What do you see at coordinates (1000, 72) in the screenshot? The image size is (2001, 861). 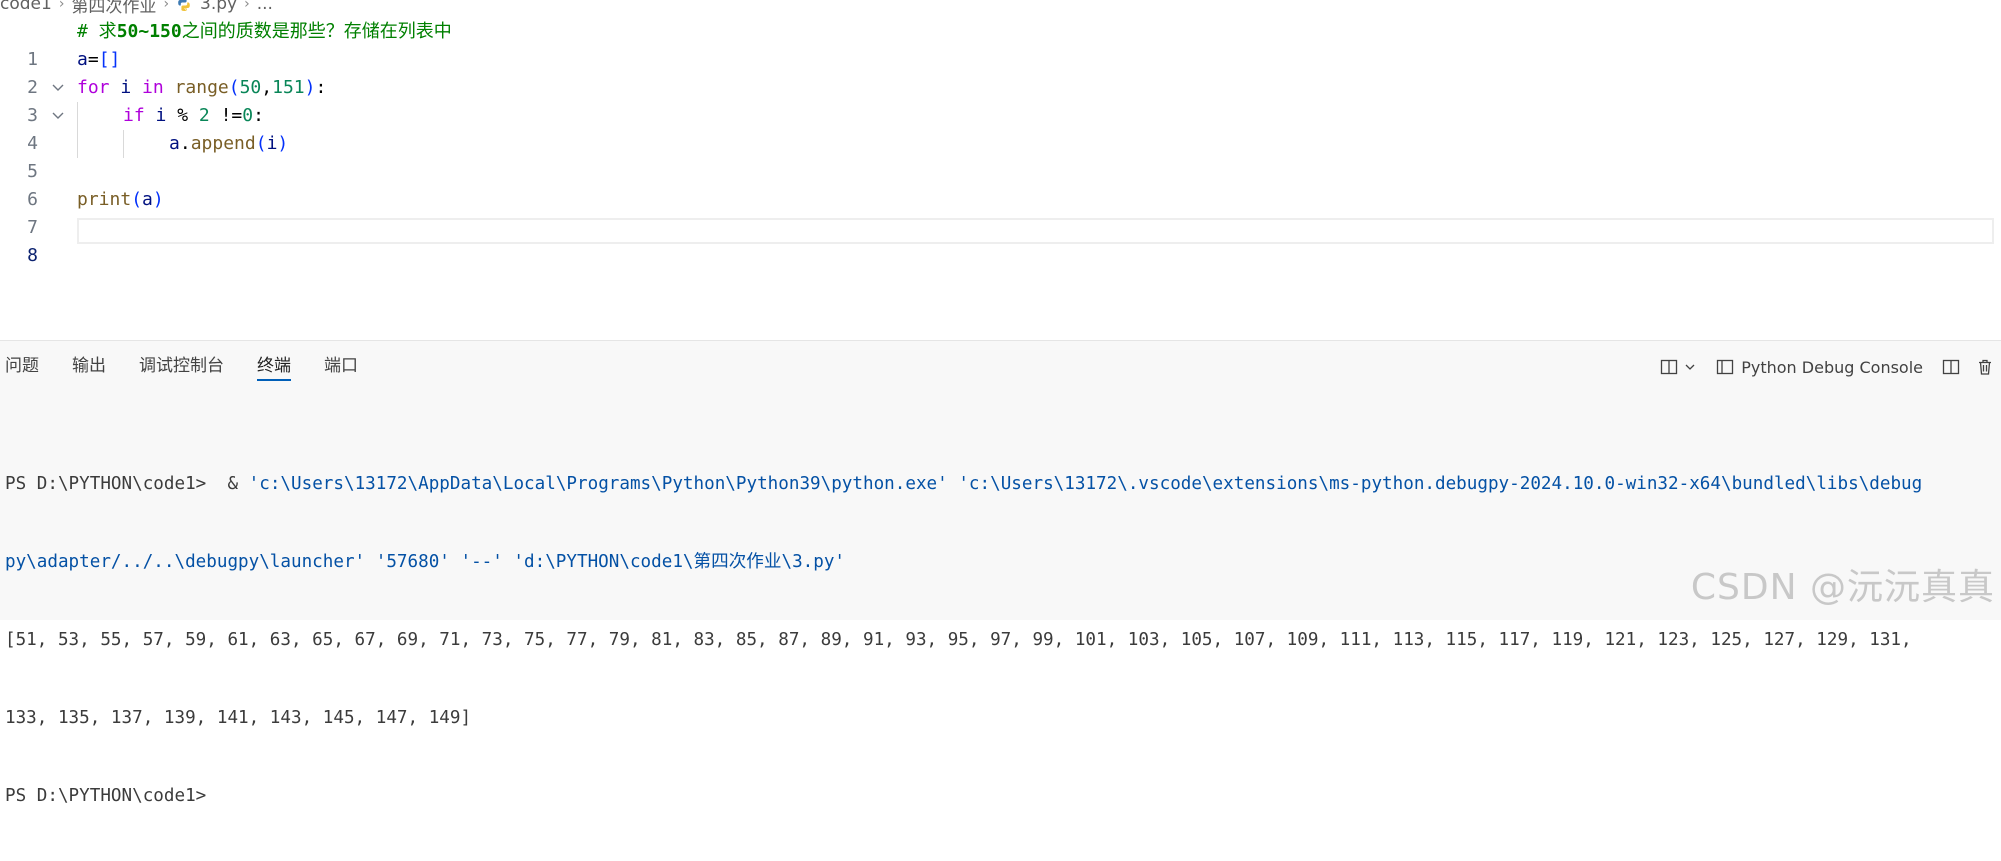 I see `code-line: 2 a=[]` at bounding box center [1000, 72].